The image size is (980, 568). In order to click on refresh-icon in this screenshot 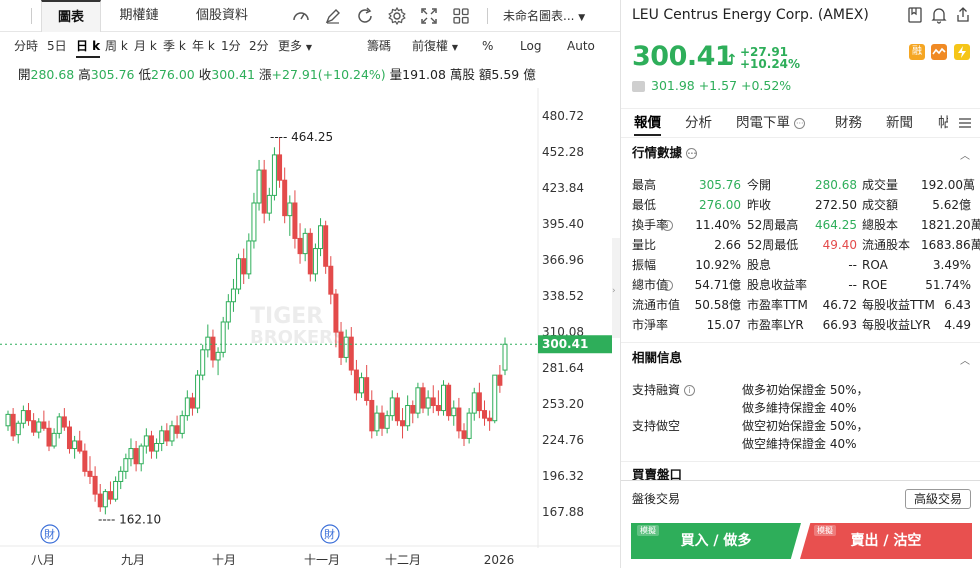, I will do `click(365, 16)`.